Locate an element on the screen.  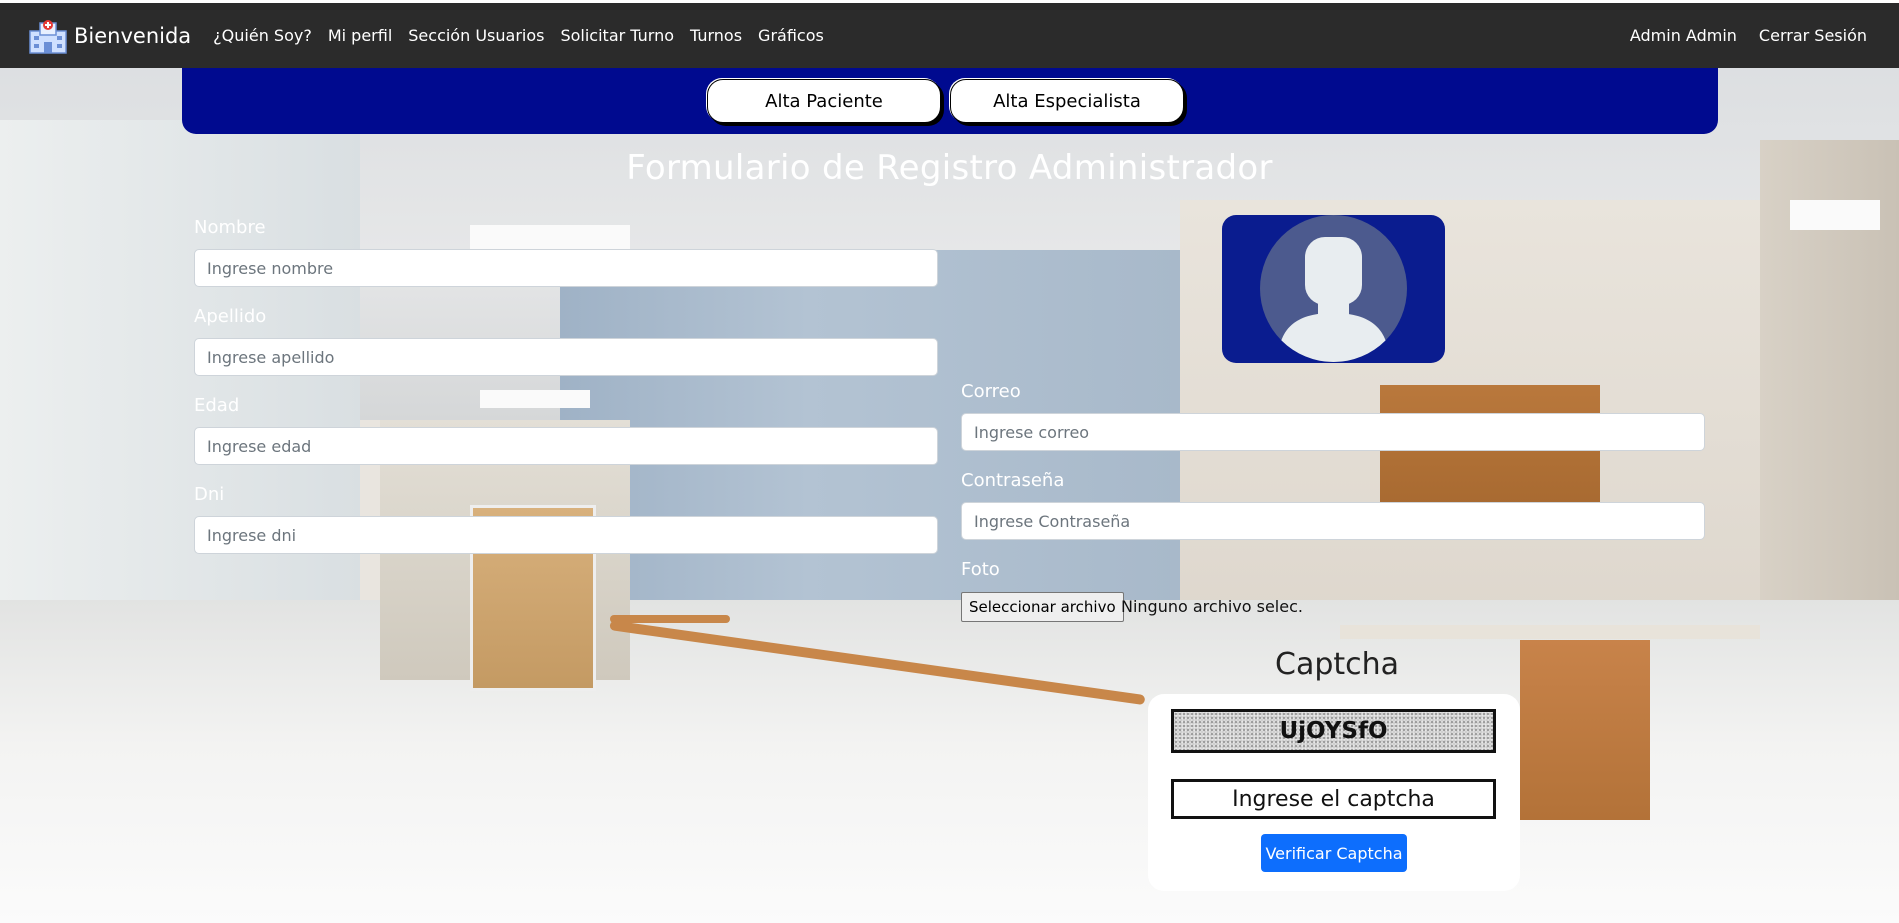
nombre-label: Nombre is located at coordinates (230, 227).